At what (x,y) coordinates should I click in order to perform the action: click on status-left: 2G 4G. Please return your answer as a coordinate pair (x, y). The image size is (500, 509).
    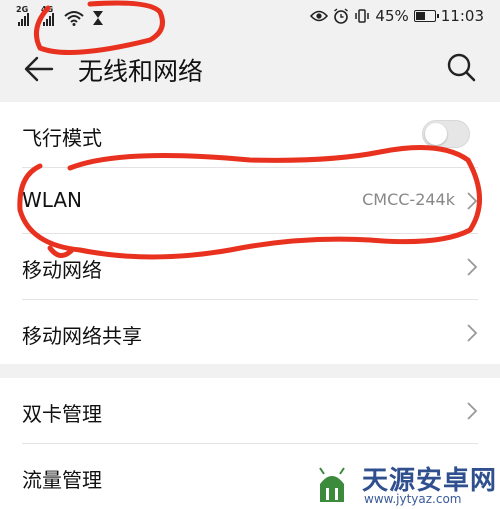
    Looking at the image, I should click on (60, 15).